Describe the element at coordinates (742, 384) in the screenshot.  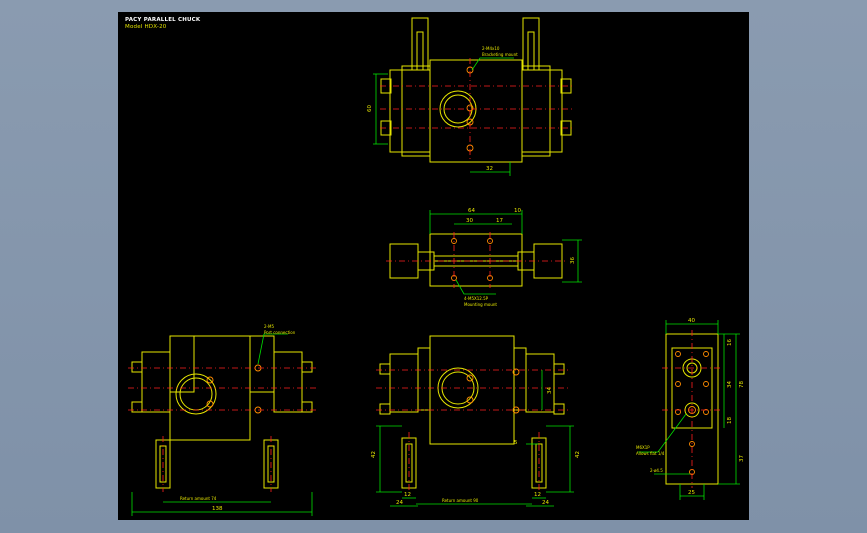
I see `side-dim-78: 78` at that location.